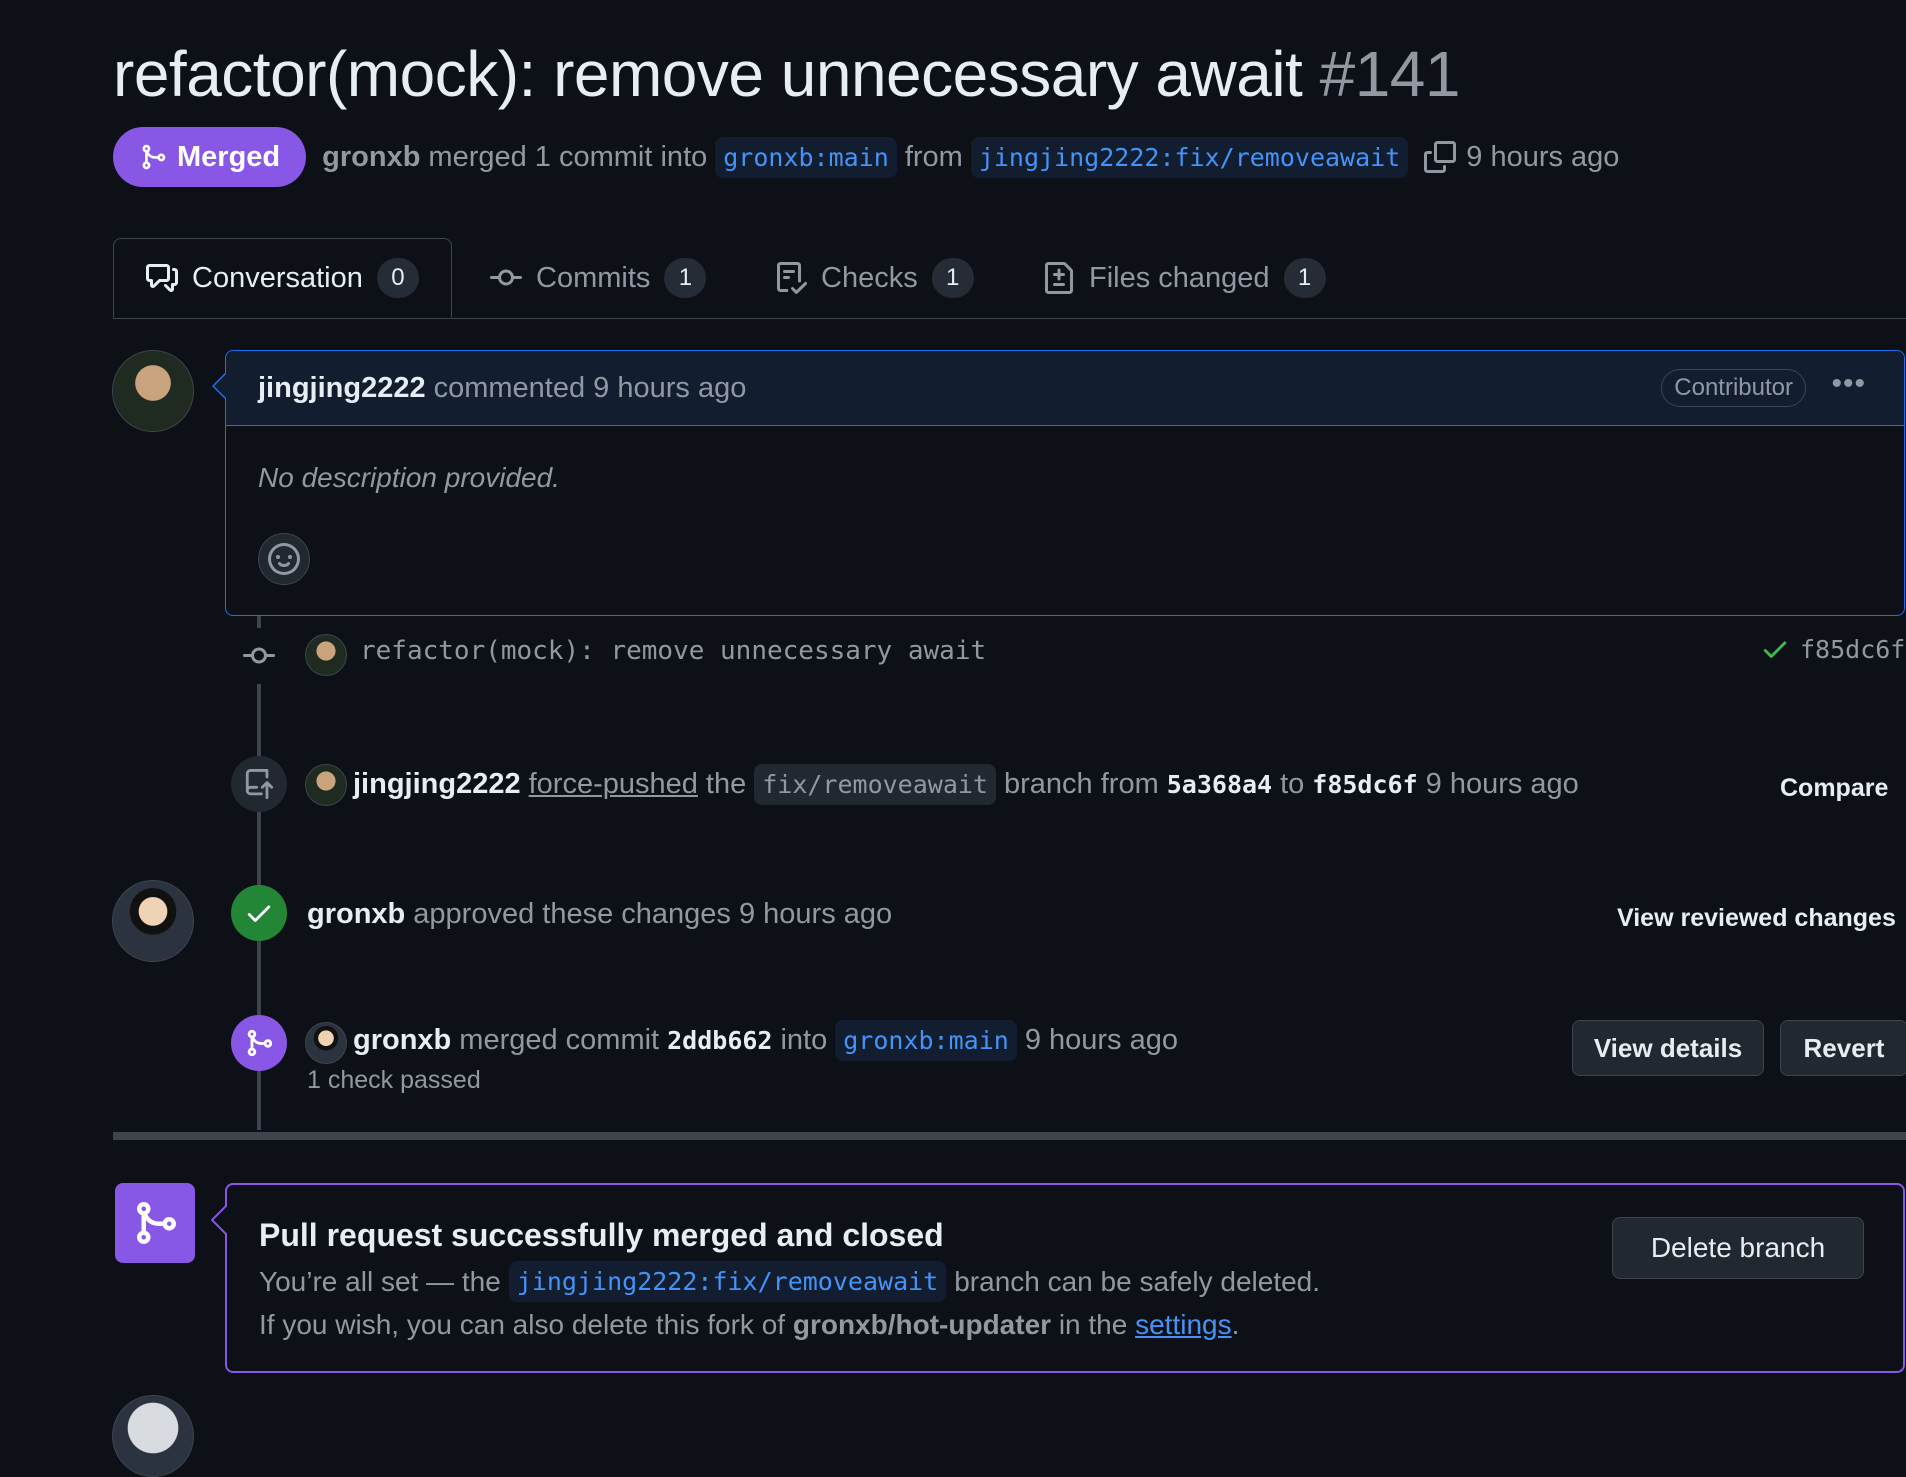  Describe the element at coordinates (727, 1281) in the screenshot. I see `merged-box-branch: jingjing2222:fix/removeawait` at that location.